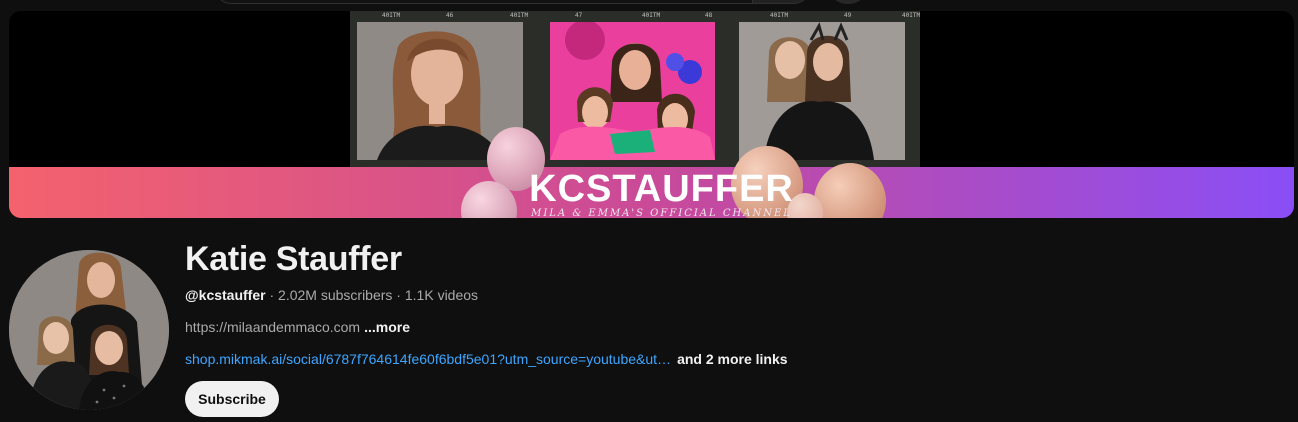 Image resolution: width=1298 pixels, height=422 pixels. What do you see at coordinates (495, 2) in the screenshot?
I see `search-bar` at bounding box center [495, 2].